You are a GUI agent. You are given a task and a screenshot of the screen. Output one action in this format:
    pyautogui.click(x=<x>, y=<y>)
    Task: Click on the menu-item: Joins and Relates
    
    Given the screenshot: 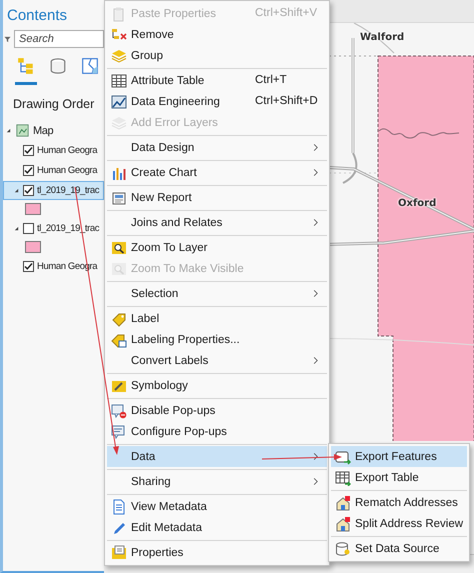 What is the action you would take?
    pyautogui.click(x=217, y=222)
    